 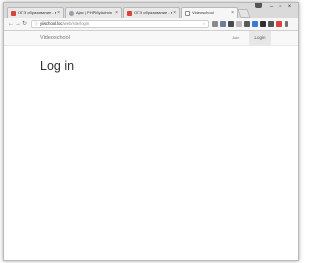 I want to click on site-info-icon: ⓘ, so click(x=36, y=24).